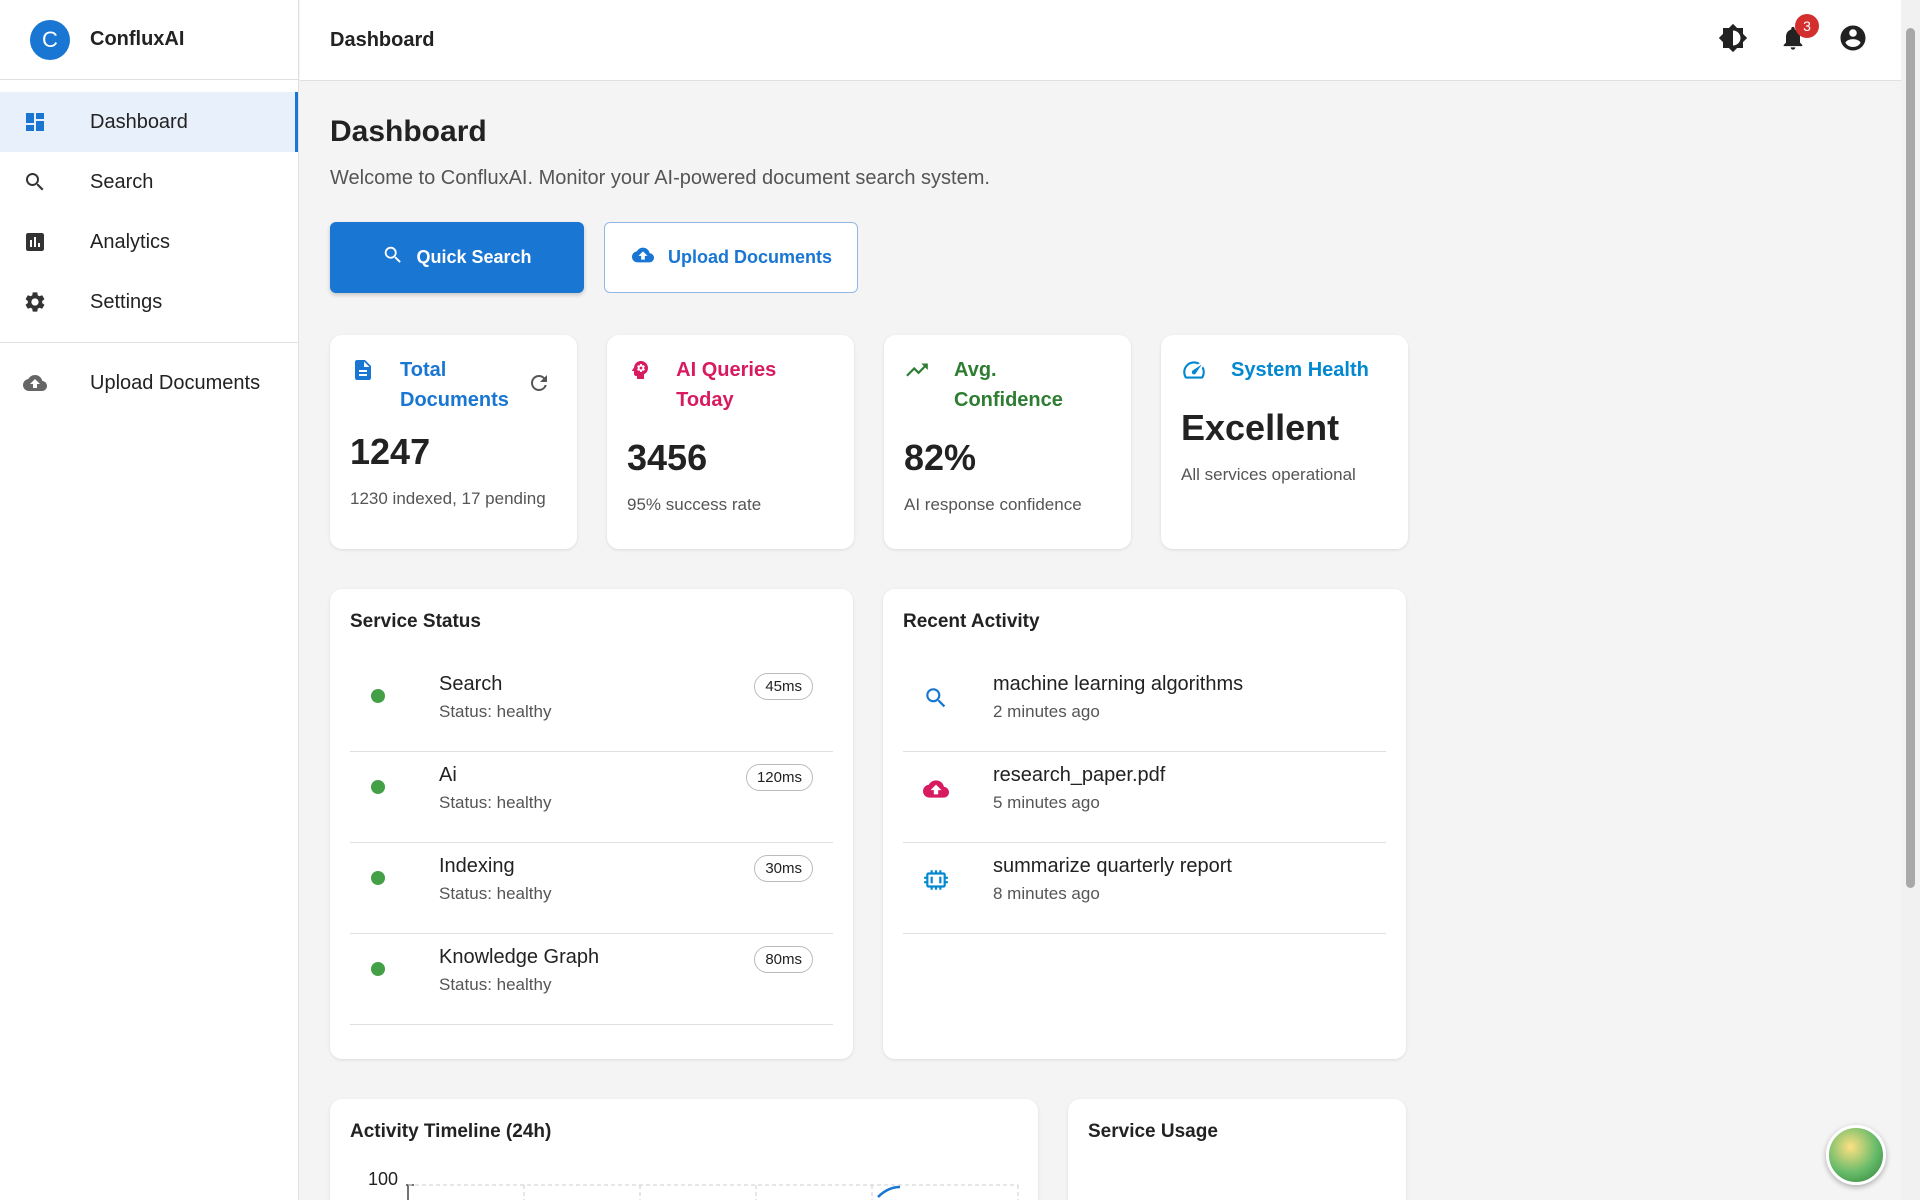 This screenshot has width=1920, height=1200. What do you see at coordinates (474, 257) in the screenshot?
I see `quick-search-label: Quick Search` at bounding box center [474, 257].